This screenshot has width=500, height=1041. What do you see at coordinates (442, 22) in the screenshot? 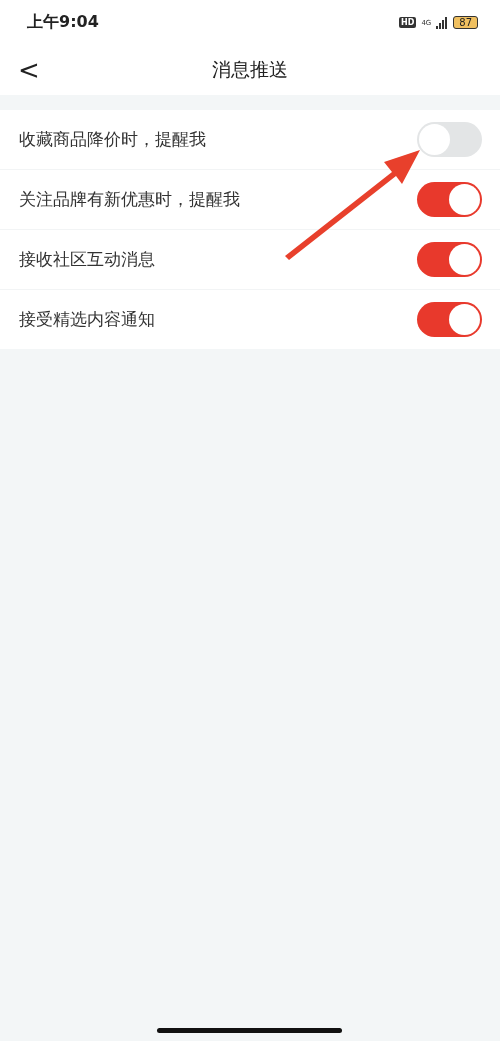
I see `signal-icon` at bounding box center [442, 22].